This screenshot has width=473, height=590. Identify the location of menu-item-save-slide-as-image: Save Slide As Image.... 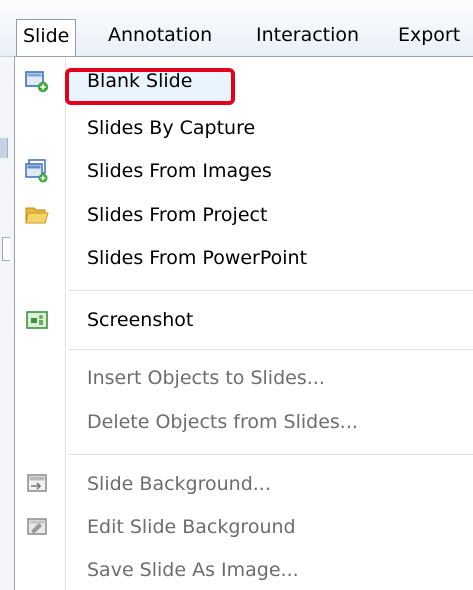
(244, 570).